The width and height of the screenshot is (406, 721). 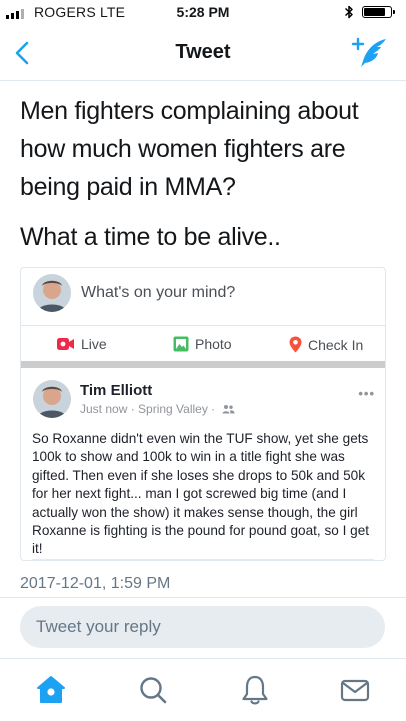 I want to click on bluetooth-icon, so click(x=348, y=12).